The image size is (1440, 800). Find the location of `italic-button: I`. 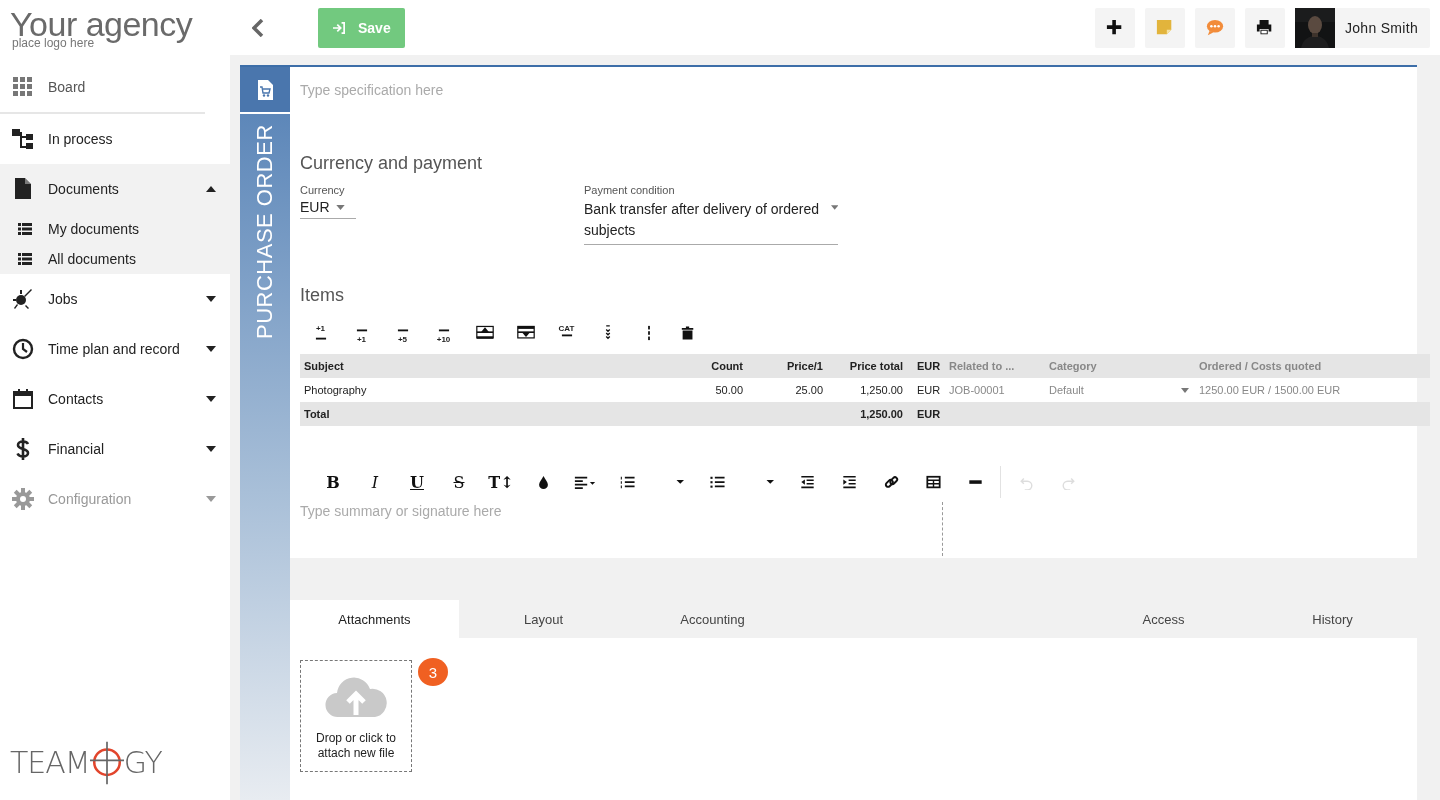

italic-button: I is located at coordinates (375, 482).